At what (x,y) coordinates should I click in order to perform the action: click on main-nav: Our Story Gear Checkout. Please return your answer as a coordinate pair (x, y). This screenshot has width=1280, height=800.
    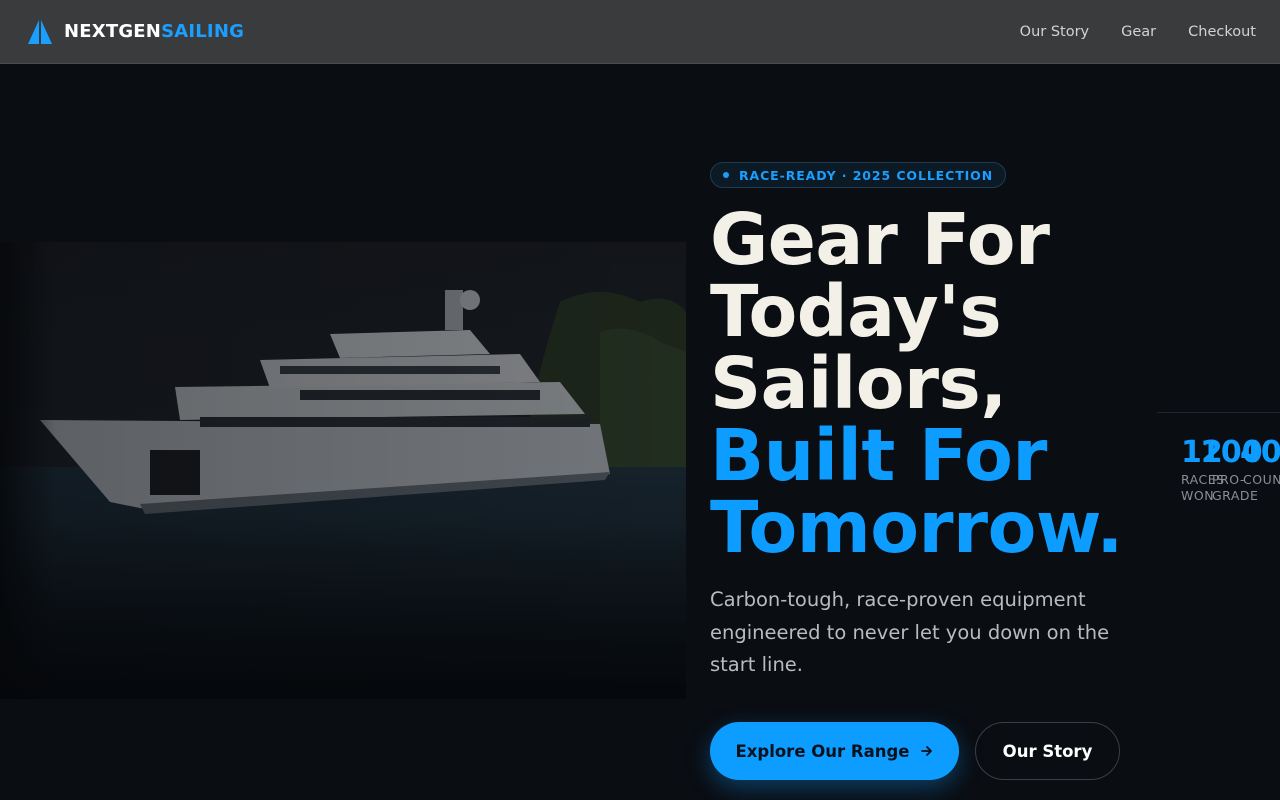
    Looking at the image, I should click on (1138, 32).